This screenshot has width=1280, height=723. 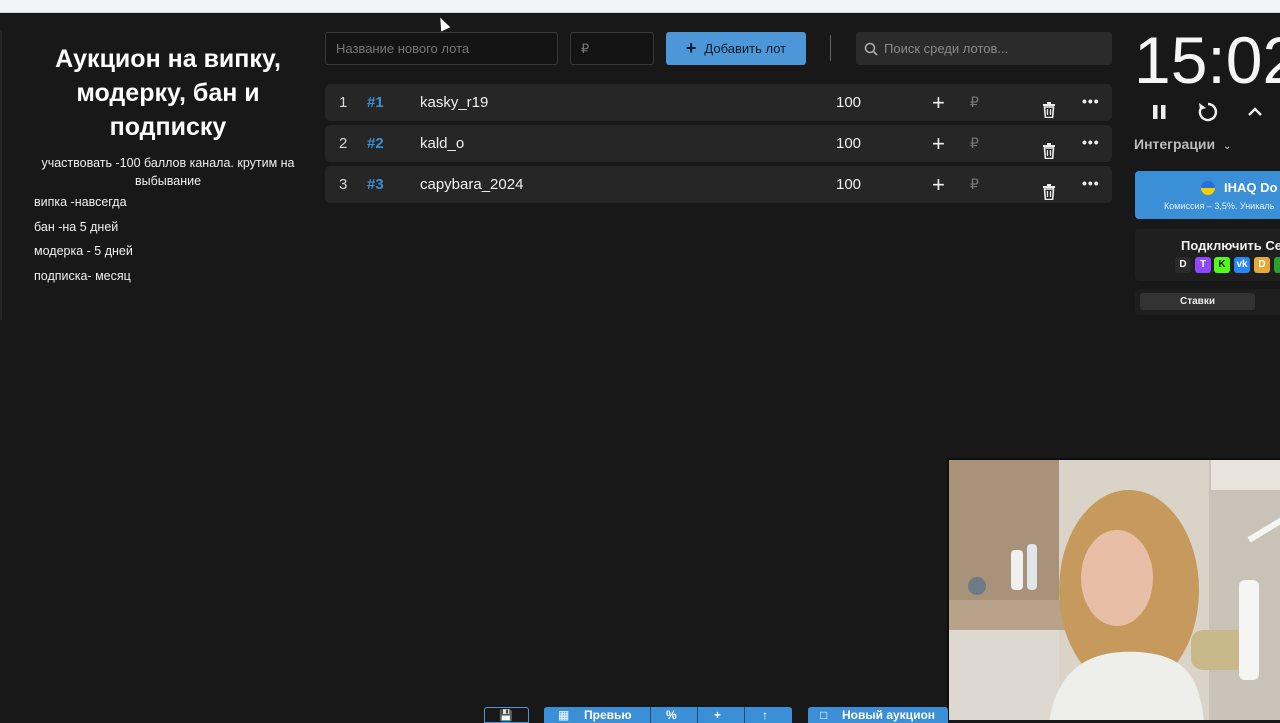 What do you see at coordinates (1208, 188) in the screenshot?
I see `ukraine-flag-icon` at bounding box center [1208, 188].